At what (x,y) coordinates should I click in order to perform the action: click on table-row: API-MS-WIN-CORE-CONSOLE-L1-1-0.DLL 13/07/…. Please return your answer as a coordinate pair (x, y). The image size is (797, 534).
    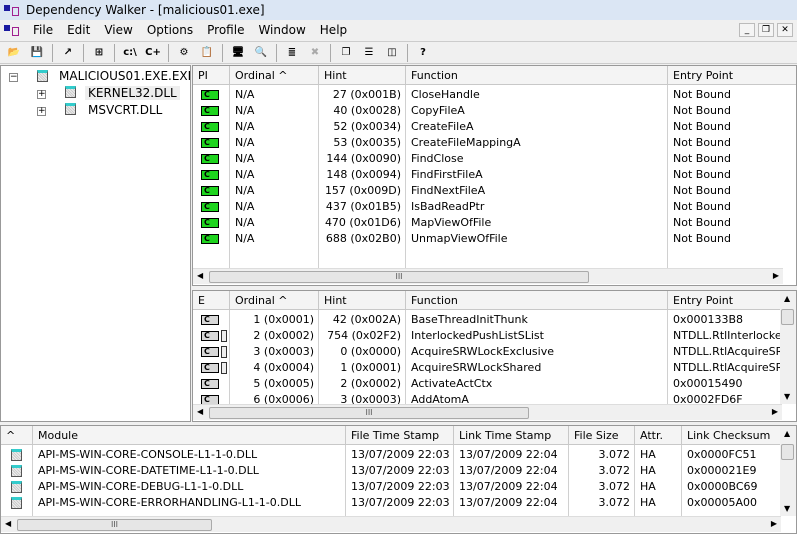
    Looking at the image, I should click on (398, 455).